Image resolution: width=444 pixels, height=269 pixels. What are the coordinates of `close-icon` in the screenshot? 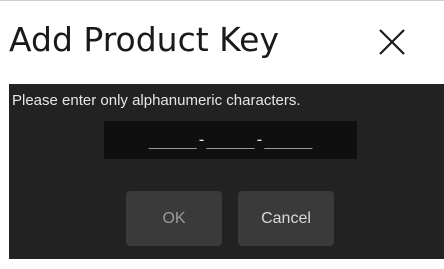 It's located at (392, 42).